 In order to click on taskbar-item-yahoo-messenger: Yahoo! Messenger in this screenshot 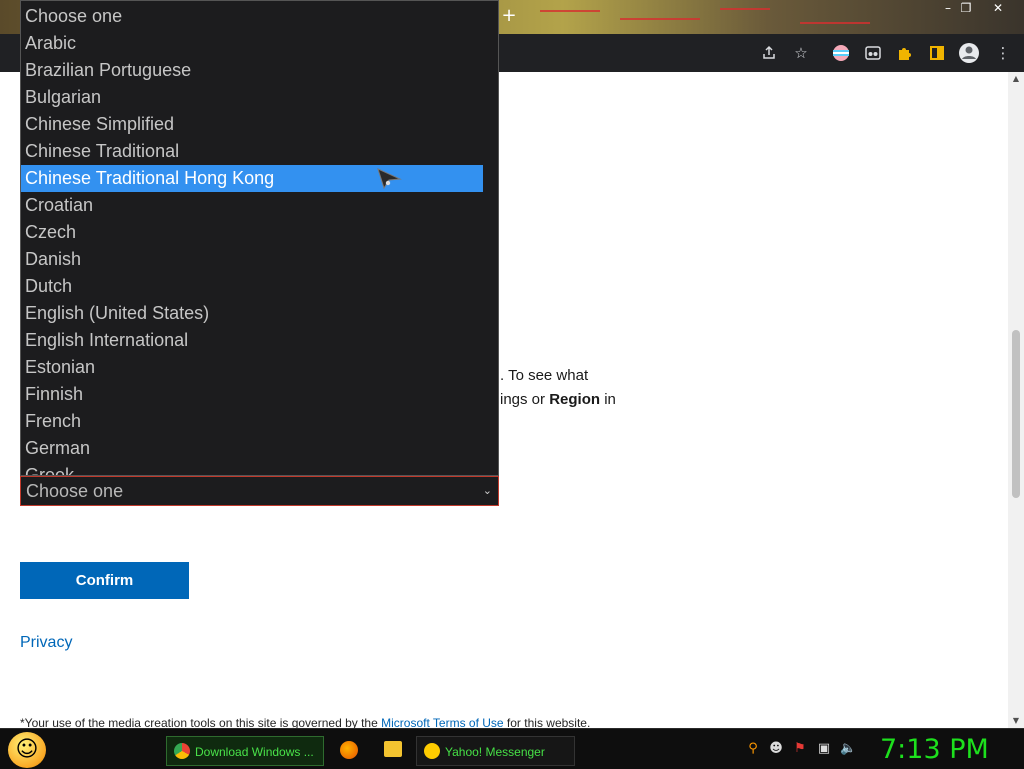, I will do `click(495, 751)`.